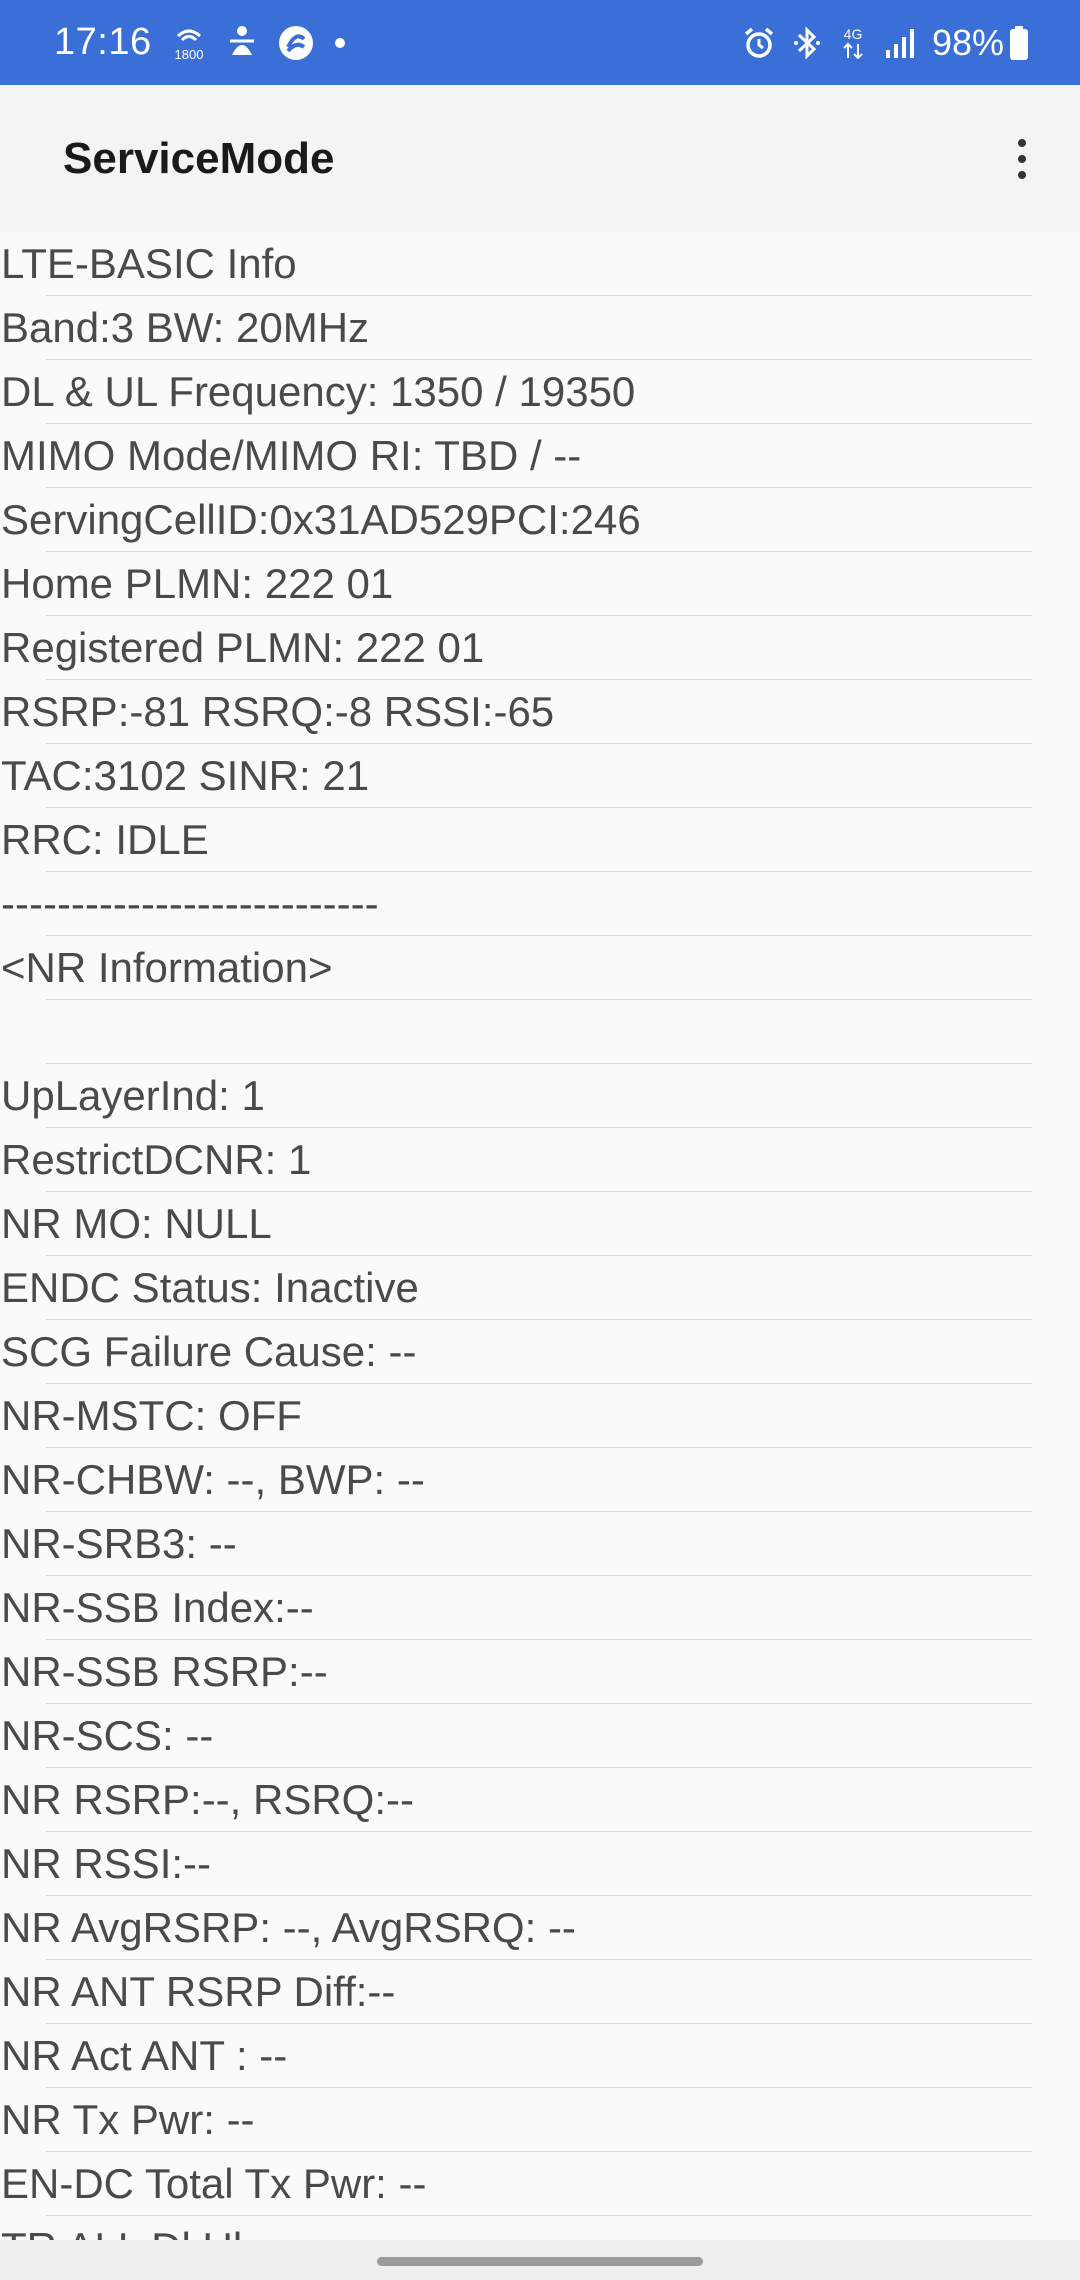 The image size is (1080, 2280). I want to click on status-bar: 17:16 1800 4G 98%, so click(540, 42).